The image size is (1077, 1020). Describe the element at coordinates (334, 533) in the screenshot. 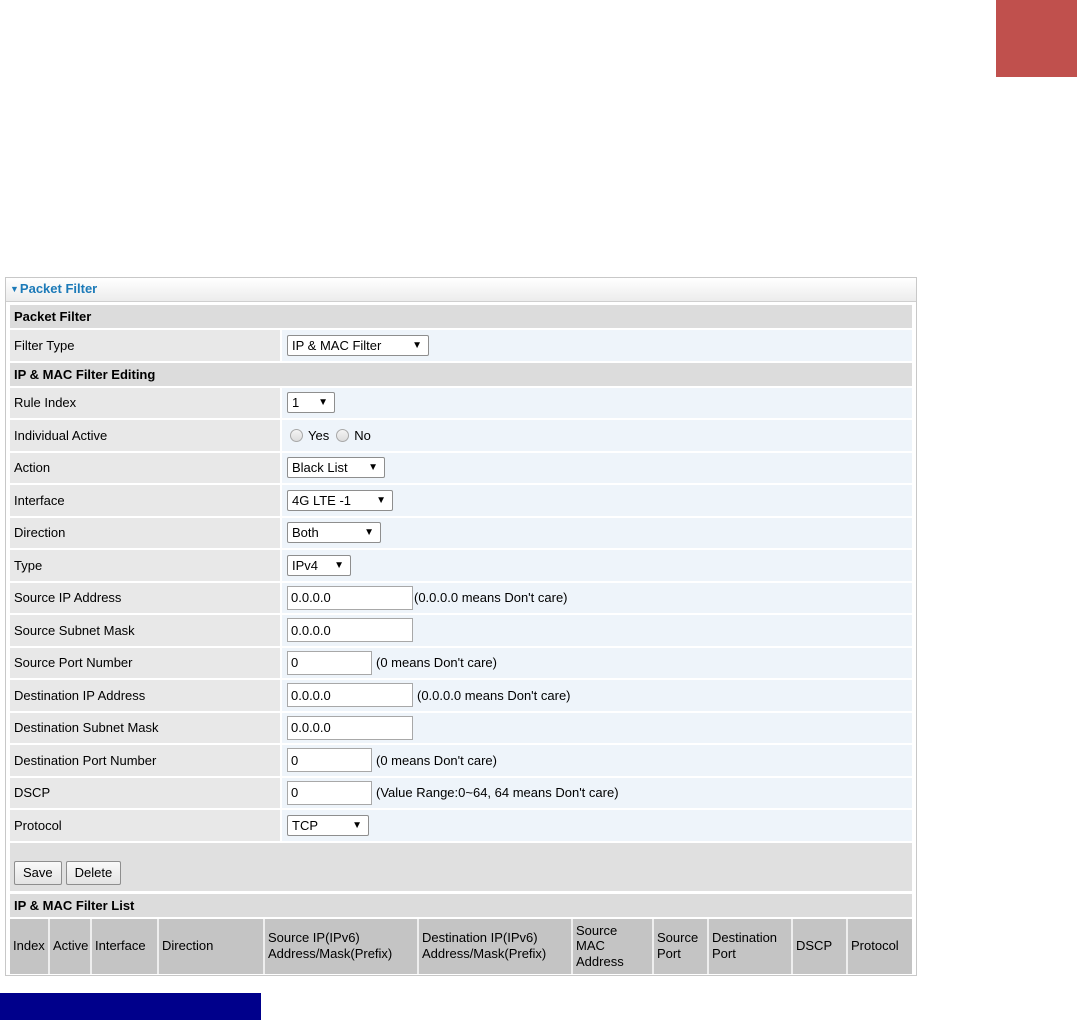

I see `direction-select: Both ▼` at that location.